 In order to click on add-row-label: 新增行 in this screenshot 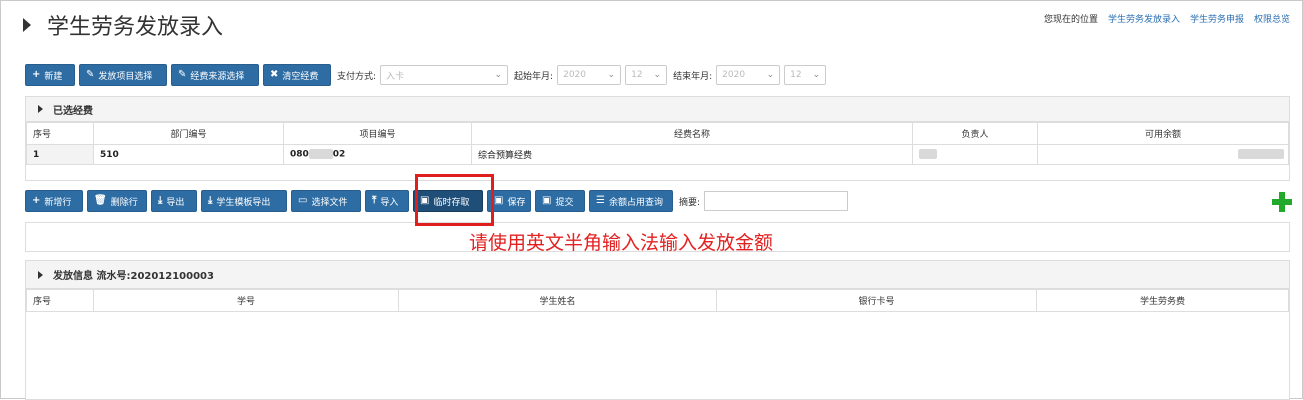, I will do `click(58, 202)`.